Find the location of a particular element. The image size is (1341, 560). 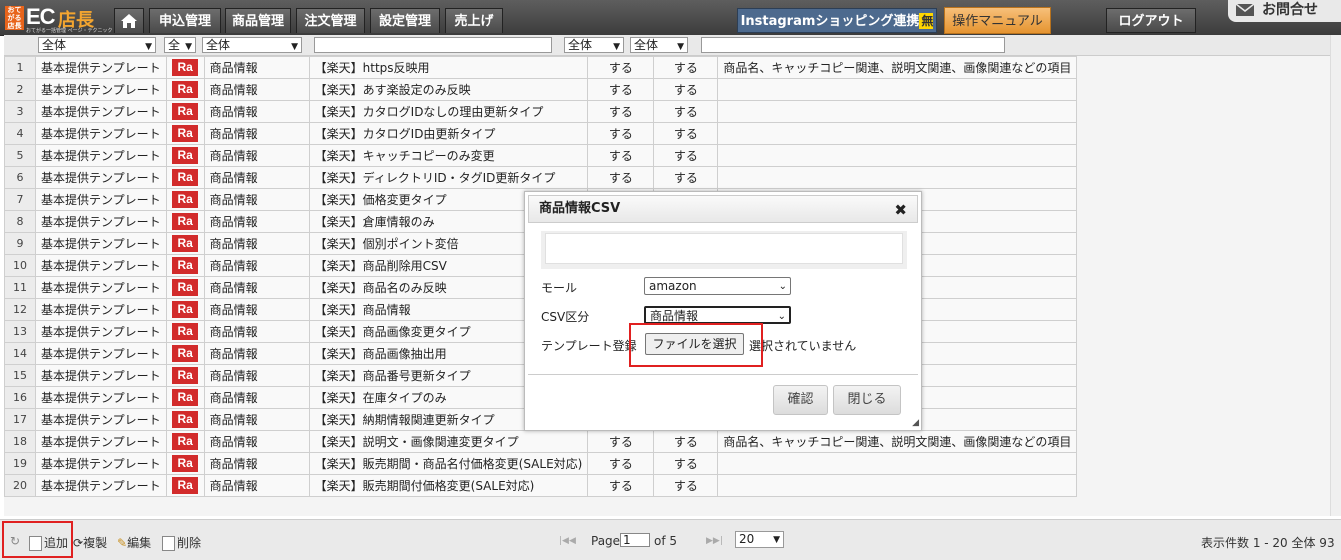

last-page-icon: ▶▶| is located at coordinates (714, 541).